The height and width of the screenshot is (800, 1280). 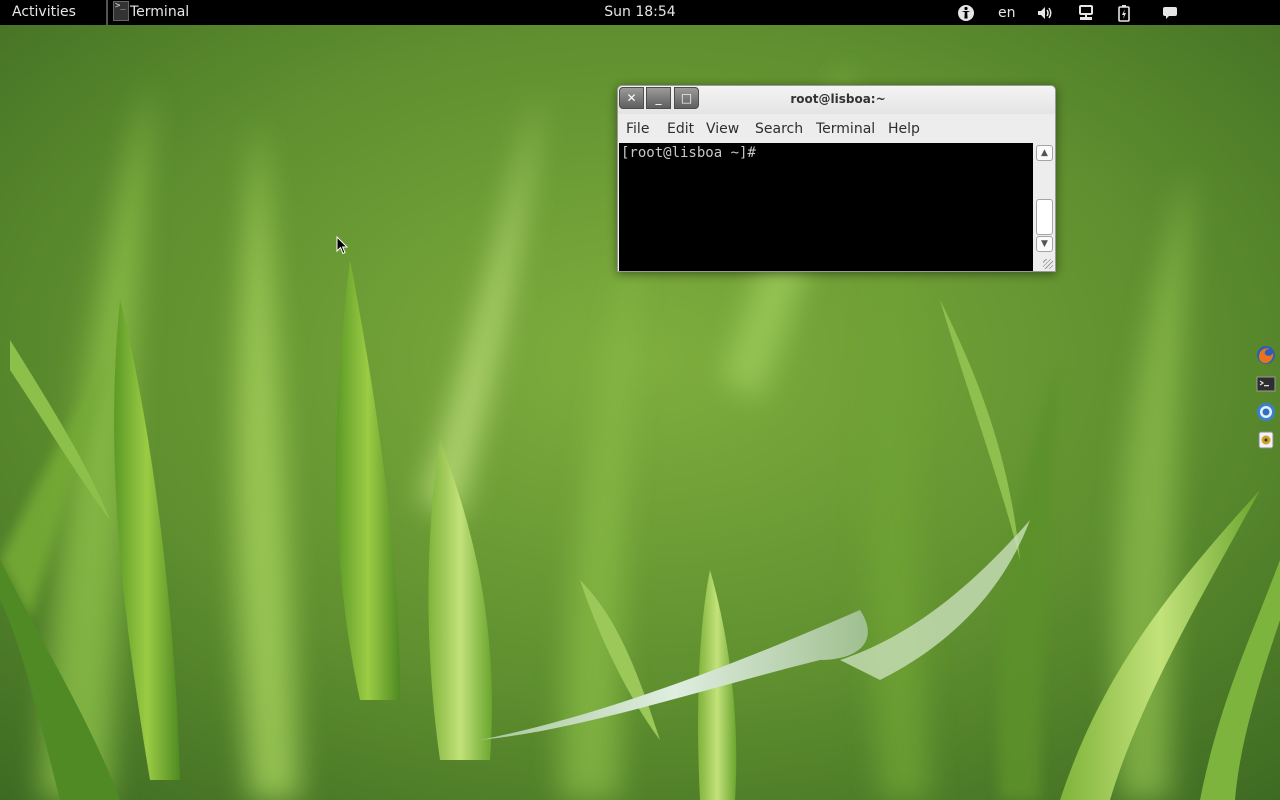 What do you see at coordinates (1266, 384) in the screenshot?
I see `terminal-icon` at bounding box center [1266, 384].